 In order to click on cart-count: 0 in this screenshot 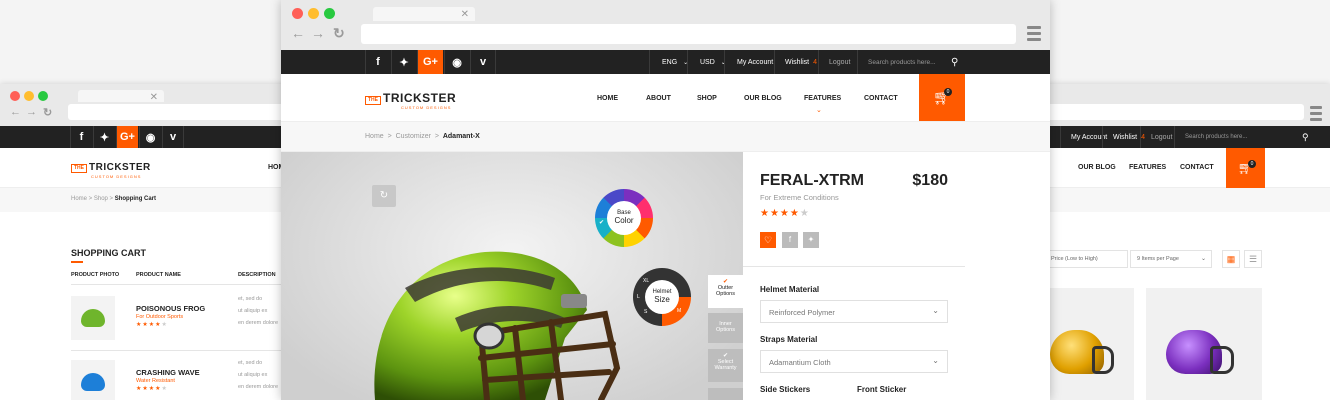, I will do `click(1252, 164)`.